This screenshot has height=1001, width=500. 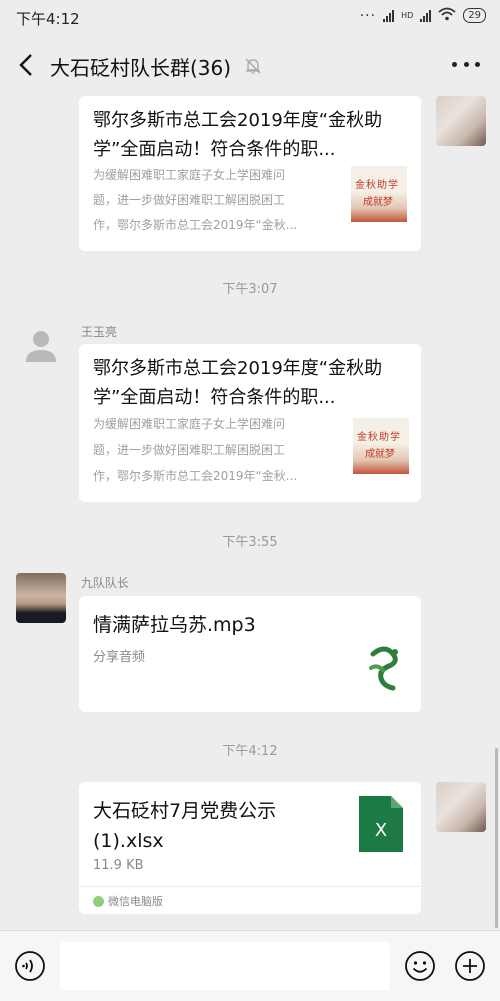 I want to click on wechat-pc-icon, so click(x=98, y=901).